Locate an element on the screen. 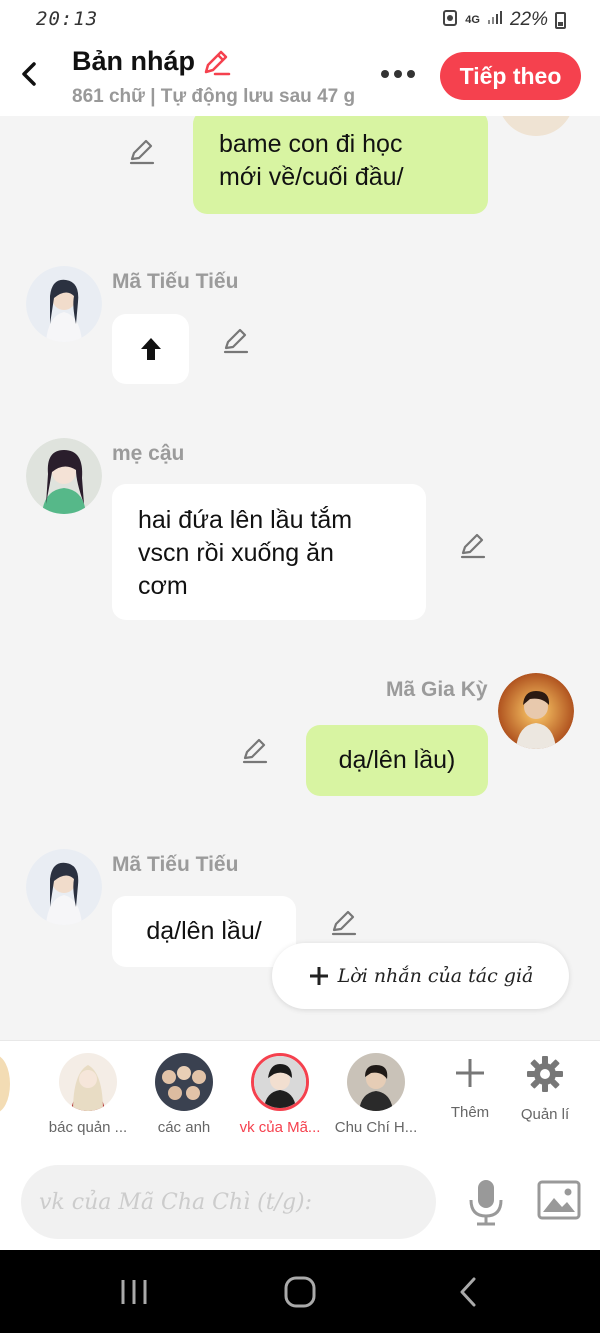 Image resolution: width=600 pixels, height=1333 pixels. battery-icon is located at coordinates (560, 20).